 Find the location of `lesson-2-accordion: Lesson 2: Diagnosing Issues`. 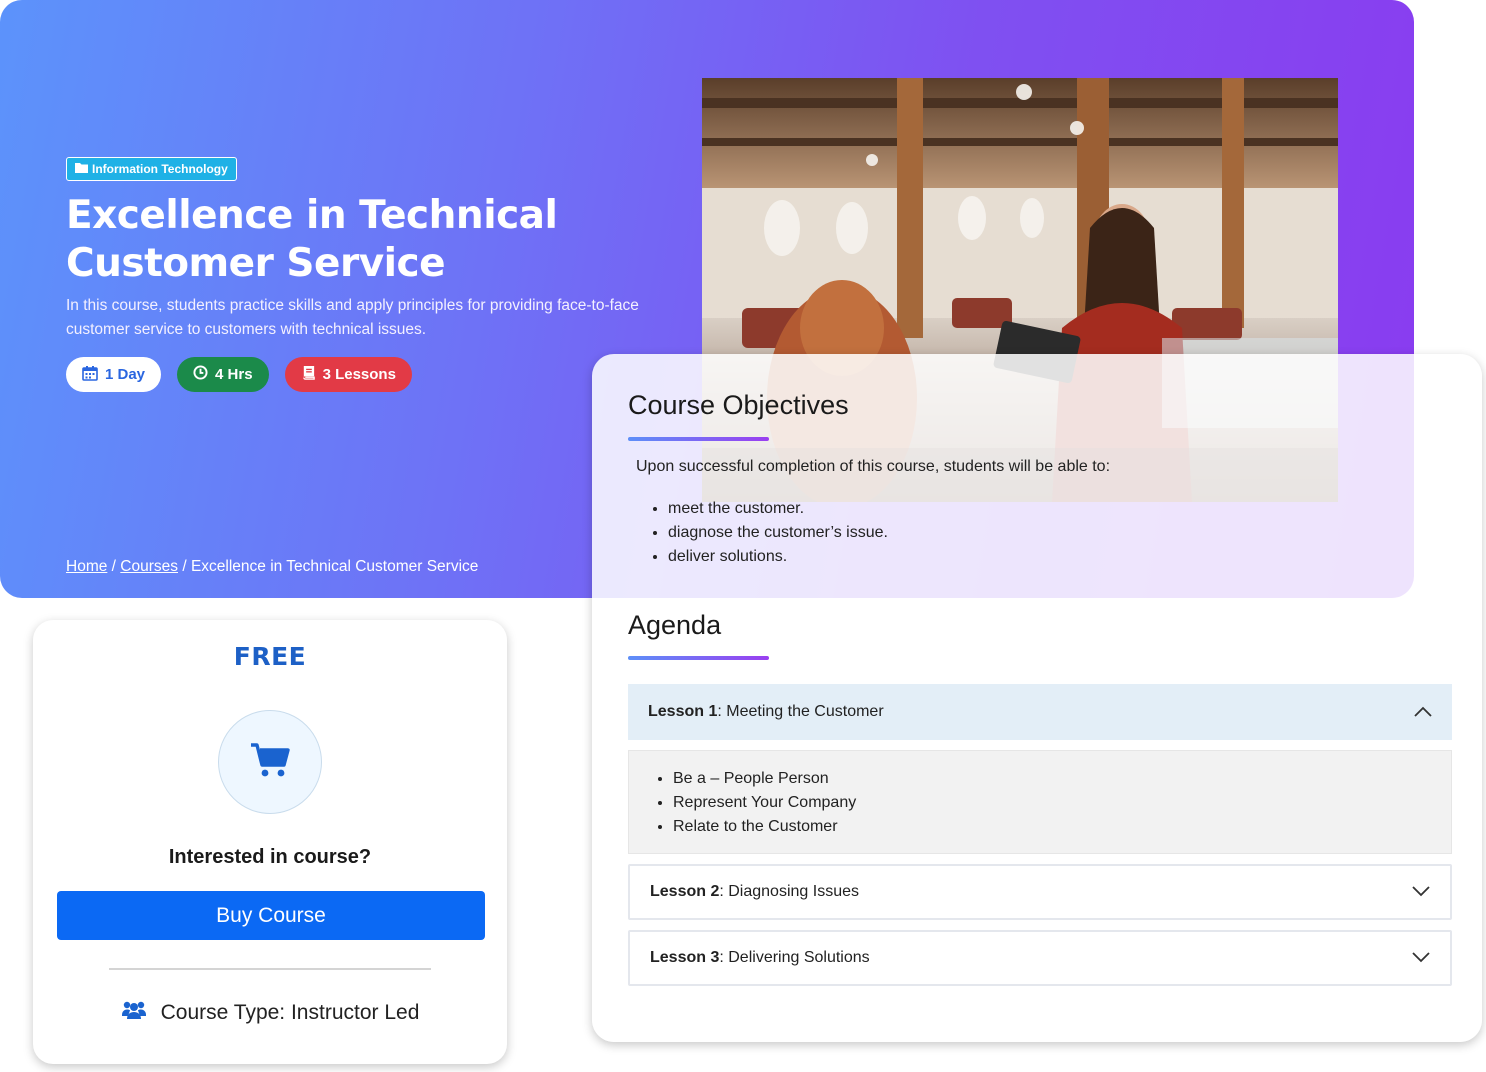

lesson-2-accordion: Lesson 2: Diagnosing Issues is located at coordinates (1040, 892).